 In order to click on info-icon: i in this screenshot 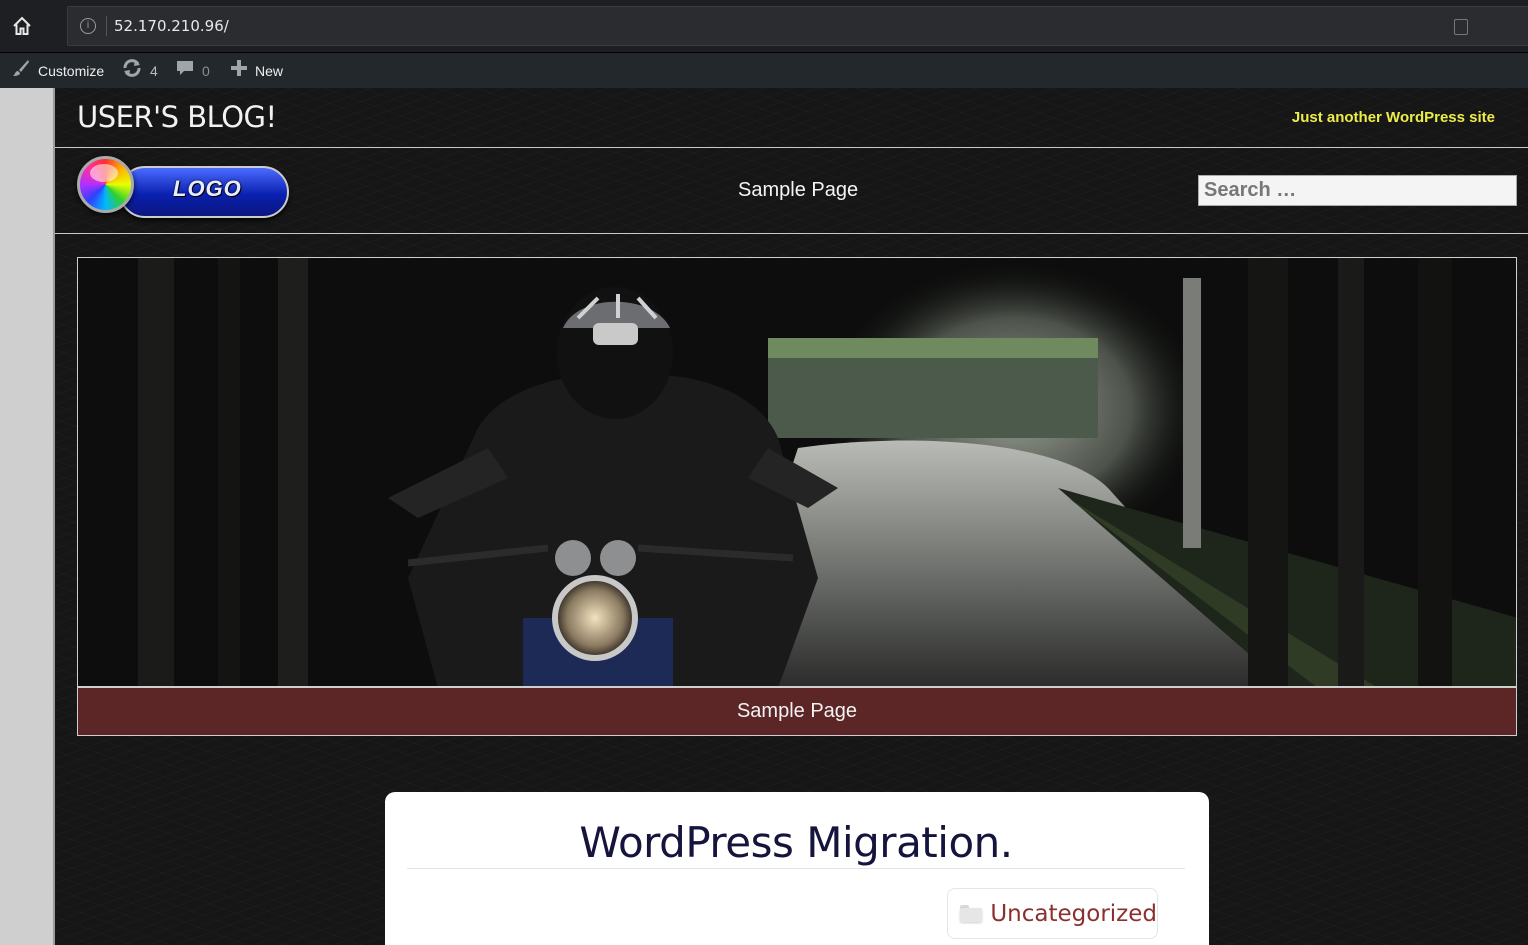, I will do `click(88, 26)`.